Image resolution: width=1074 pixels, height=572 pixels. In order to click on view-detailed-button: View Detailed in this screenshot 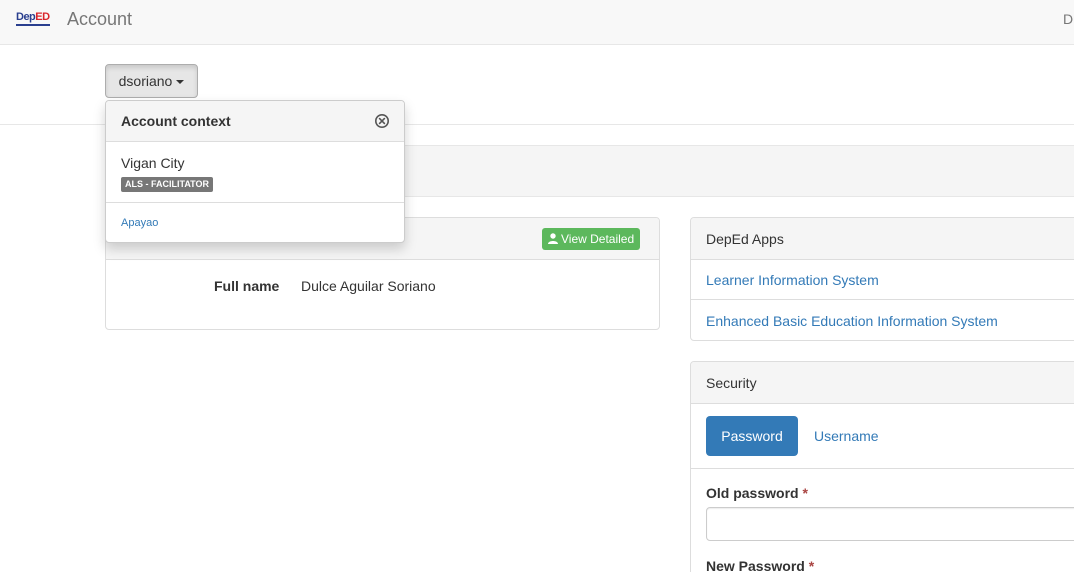, I will do `click(591, 239)`.